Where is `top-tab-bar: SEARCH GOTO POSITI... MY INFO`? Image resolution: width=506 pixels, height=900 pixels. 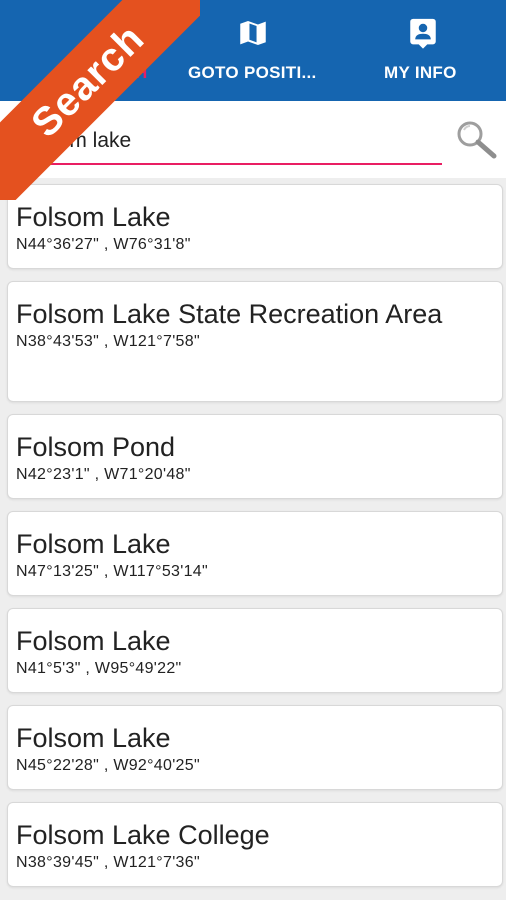
top-tab-bar: SEARCH GOTO POSITI... MY INFO is located at coordinates (253, 50).